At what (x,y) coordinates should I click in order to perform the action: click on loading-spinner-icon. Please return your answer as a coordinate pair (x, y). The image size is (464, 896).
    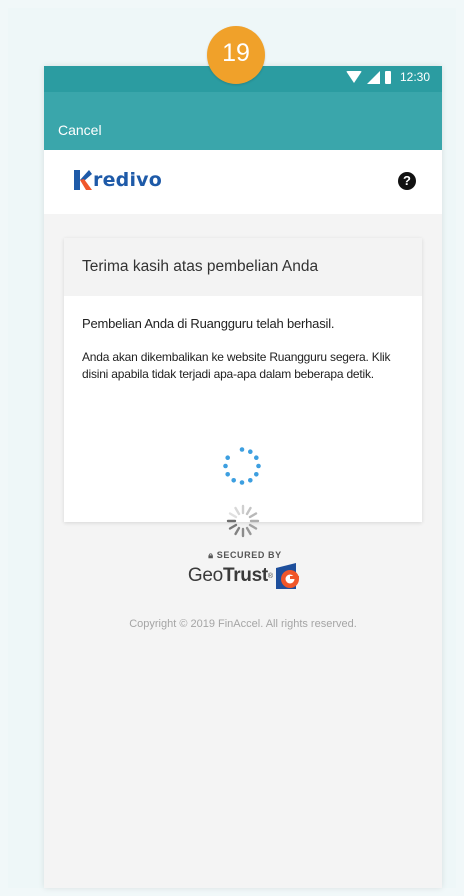
    Looking at the image, I should click on (243, 521).